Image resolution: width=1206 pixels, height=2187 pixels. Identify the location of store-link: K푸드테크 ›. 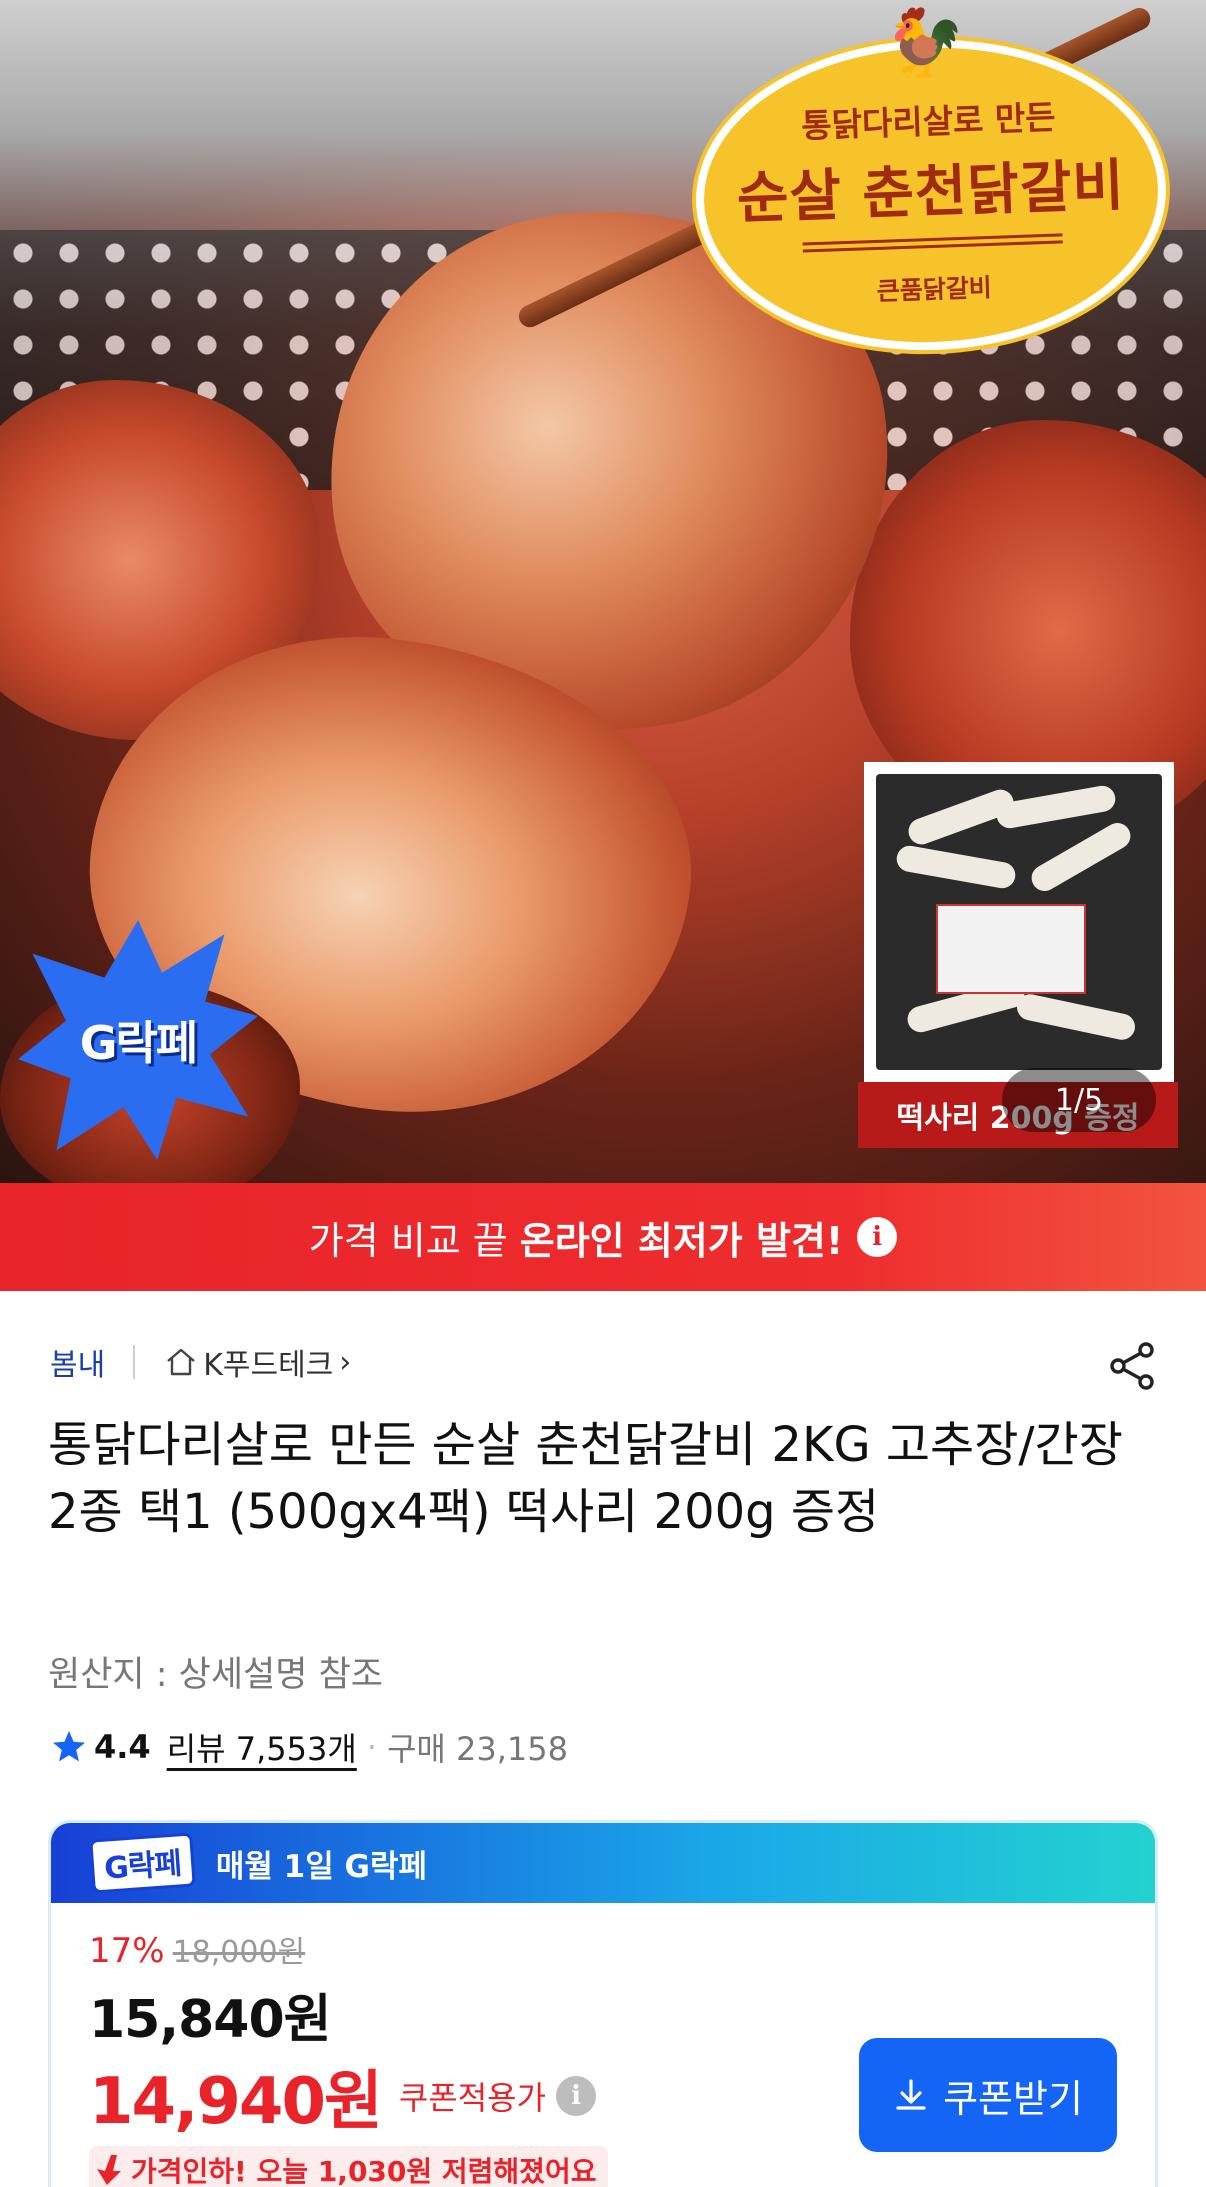
(257, 1362).